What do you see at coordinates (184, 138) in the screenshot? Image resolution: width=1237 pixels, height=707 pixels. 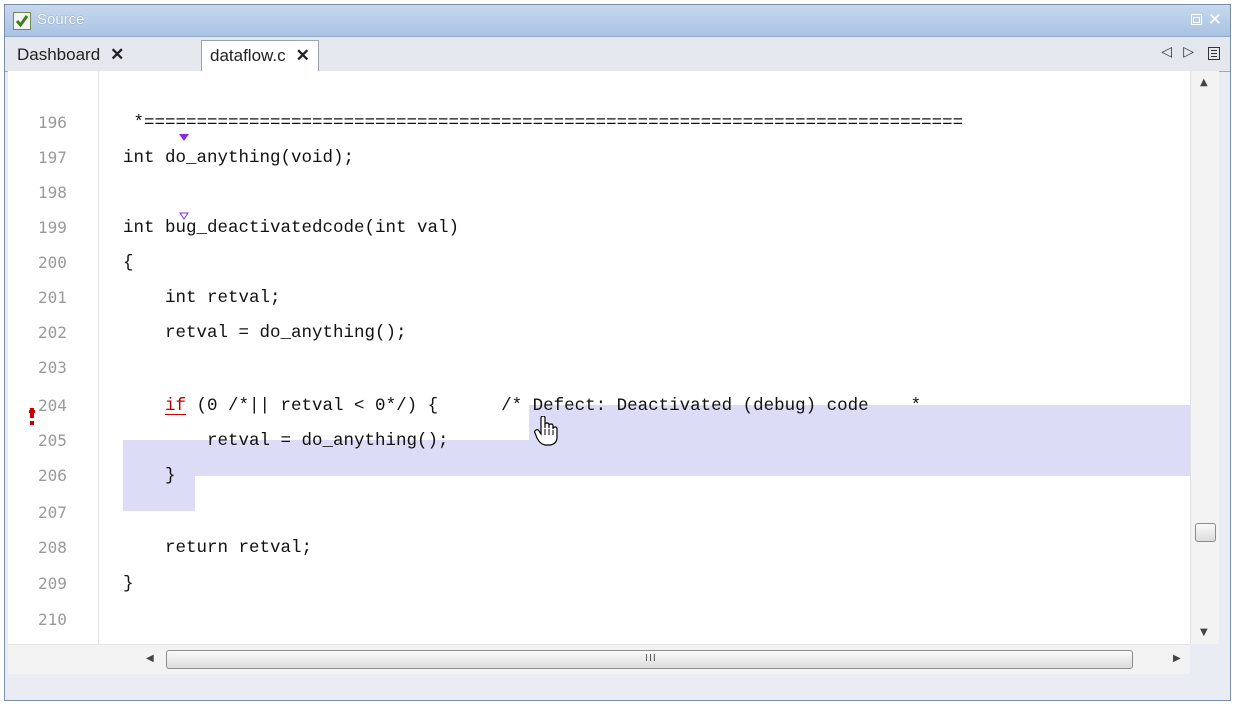 I see `filled-triangle-marker-icon` at bounding box center [184, 138].